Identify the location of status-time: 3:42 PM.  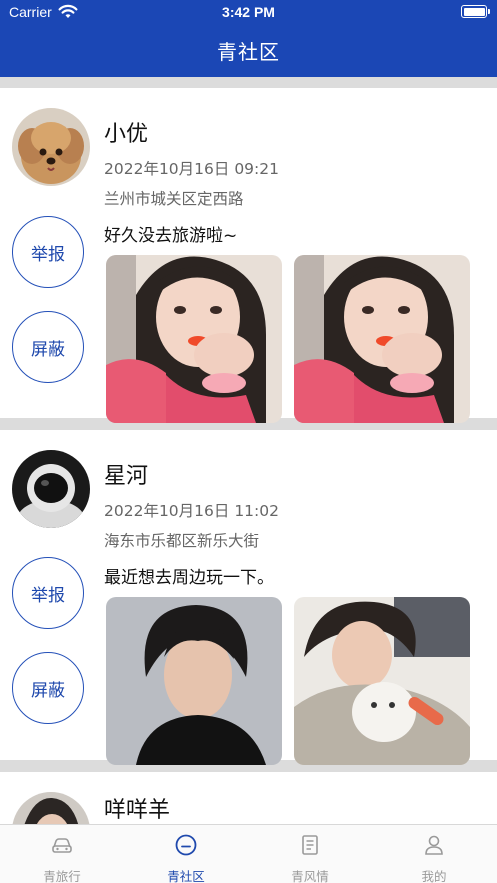
(248, 12).